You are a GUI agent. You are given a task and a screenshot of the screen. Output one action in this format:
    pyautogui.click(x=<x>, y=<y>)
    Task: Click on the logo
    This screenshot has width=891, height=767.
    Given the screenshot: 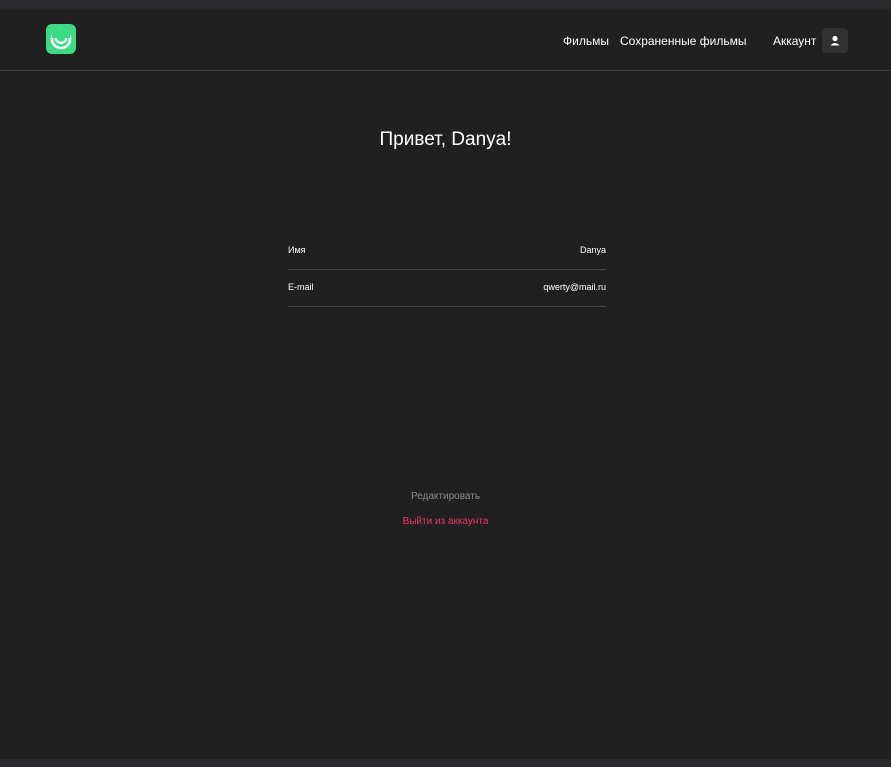 What is the action you would take?
    pyautogui.click(x=61, y=39)
    